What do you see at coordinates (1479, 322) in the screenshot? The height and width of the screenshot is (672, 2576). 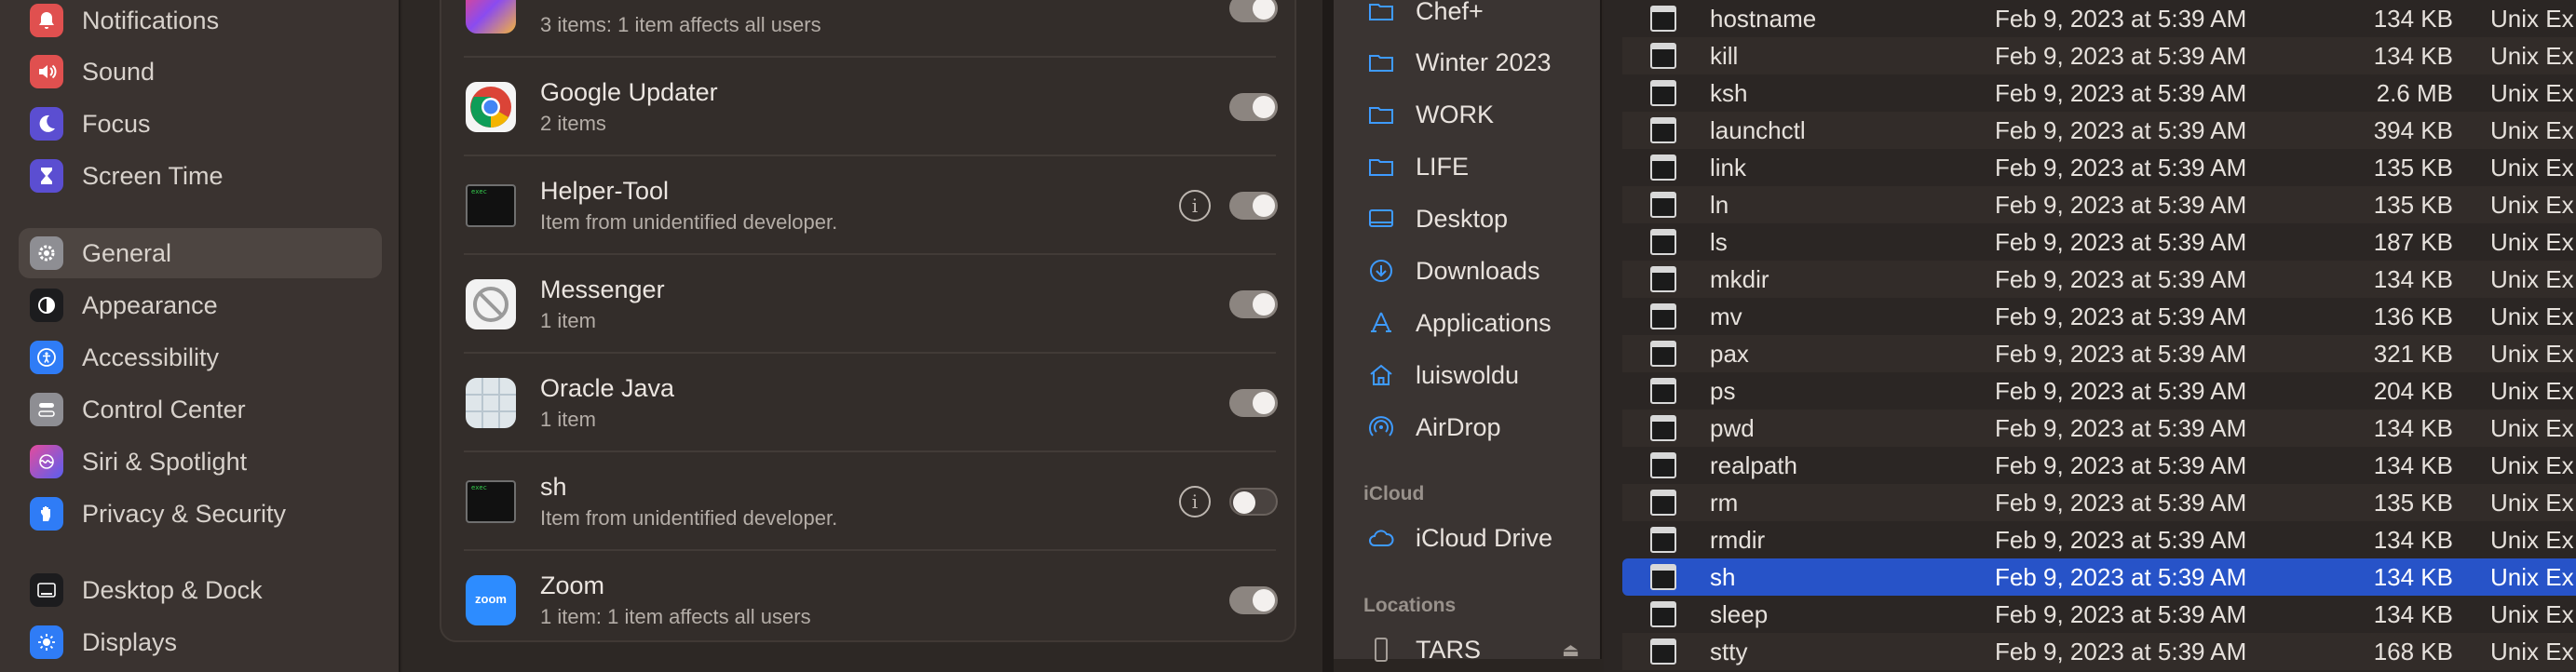 I see `finder-sidebar-item-applications: Applications` at bounding box center [1479, 322].